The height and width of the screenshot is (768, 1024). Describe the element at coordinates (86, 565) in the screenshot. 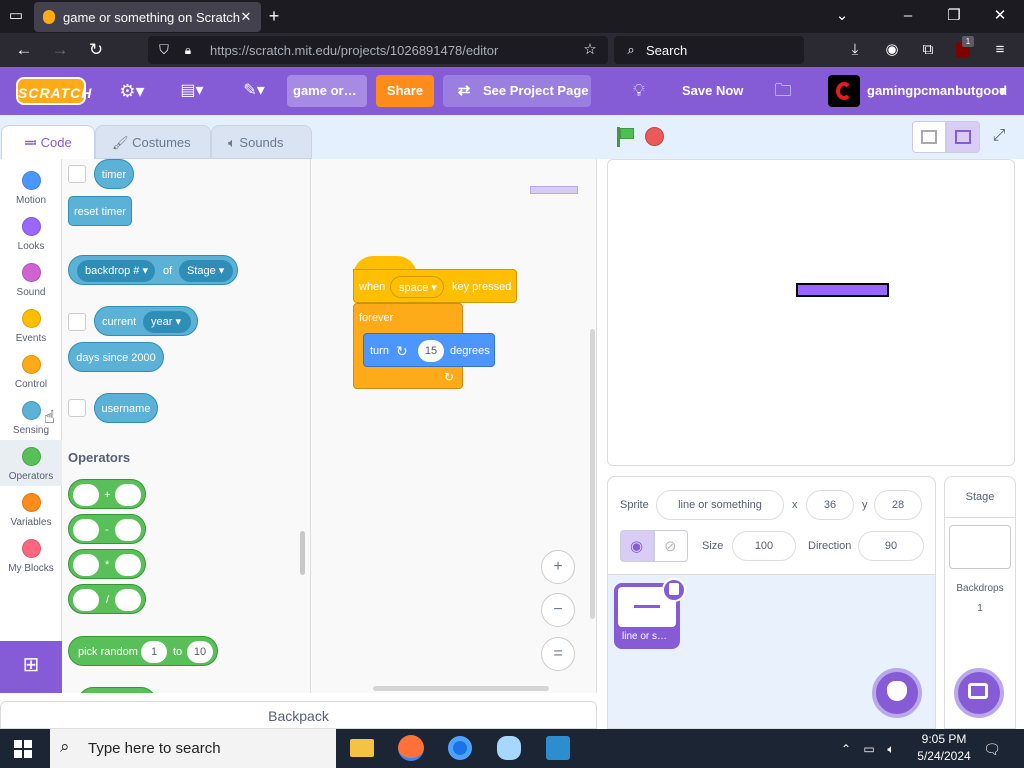

I see `multiply-left-input` at that location.